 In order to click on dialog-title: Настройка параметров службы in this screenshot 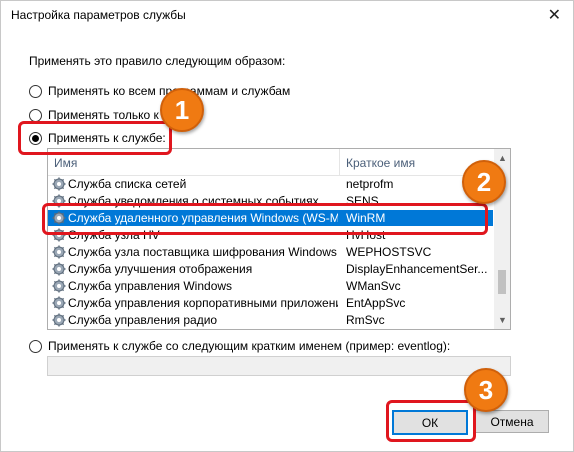, I will do `click(98, 15)`.